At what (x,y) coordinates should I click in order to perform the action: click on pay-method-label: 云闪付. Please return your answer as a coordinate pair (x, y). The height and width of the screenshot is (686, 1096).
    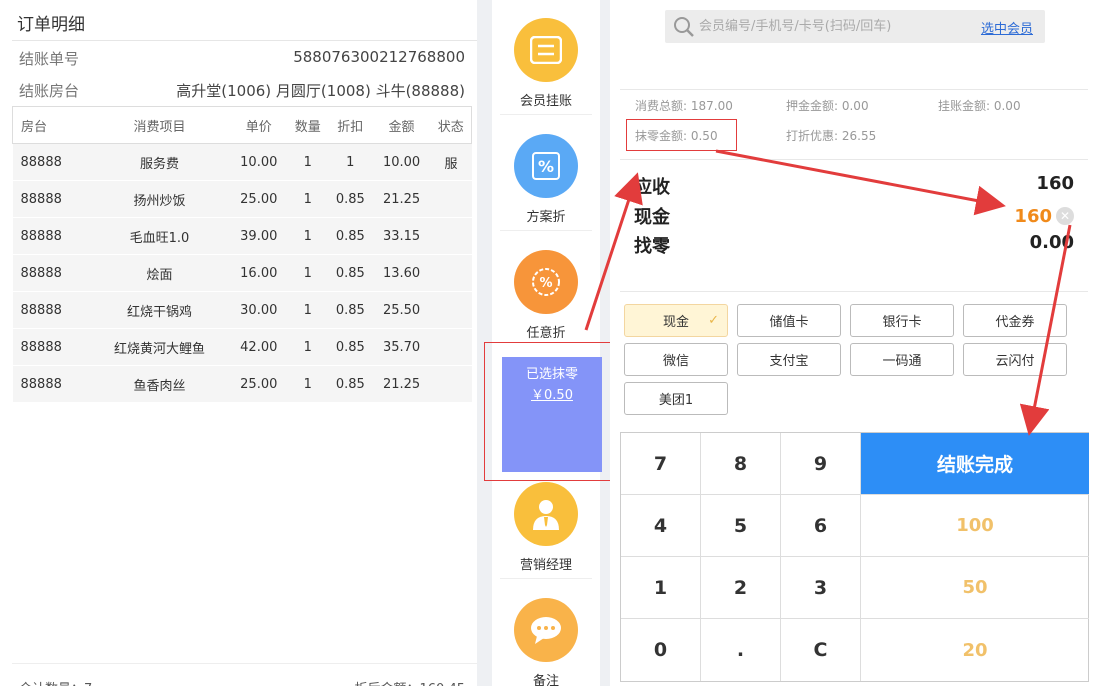
    Looking at the image, I should click on (1015, 361).